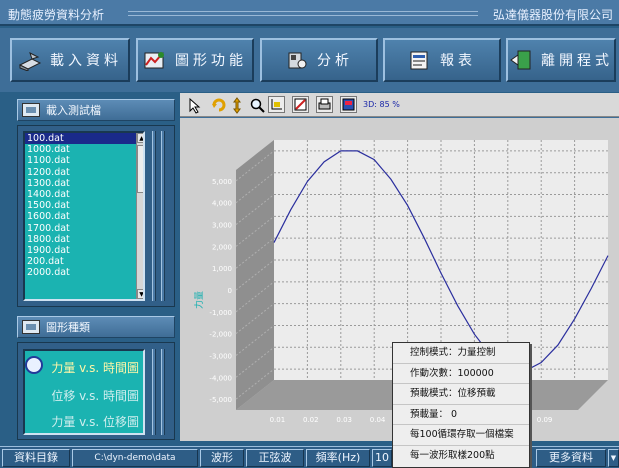  Describe the element at coordinates (222, 458) in the screenshot. I see `status-waveform-label: 波形` at that location.